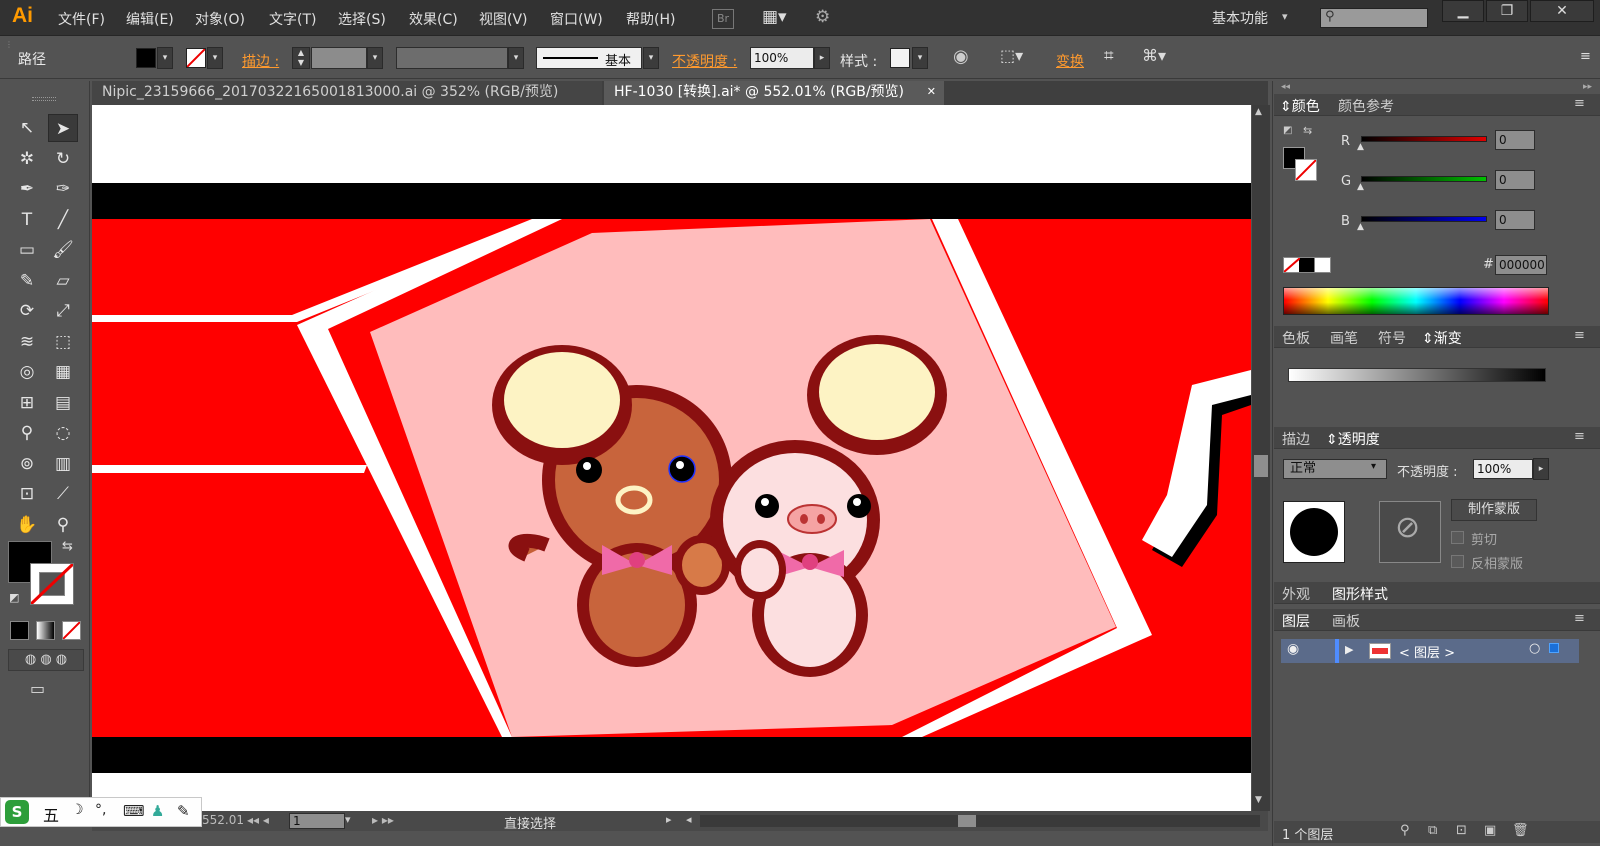 The image size is (1600, 846). I want to click on layer-row: ◉ ▶ < 图层 > ○, so click(1430, 651).